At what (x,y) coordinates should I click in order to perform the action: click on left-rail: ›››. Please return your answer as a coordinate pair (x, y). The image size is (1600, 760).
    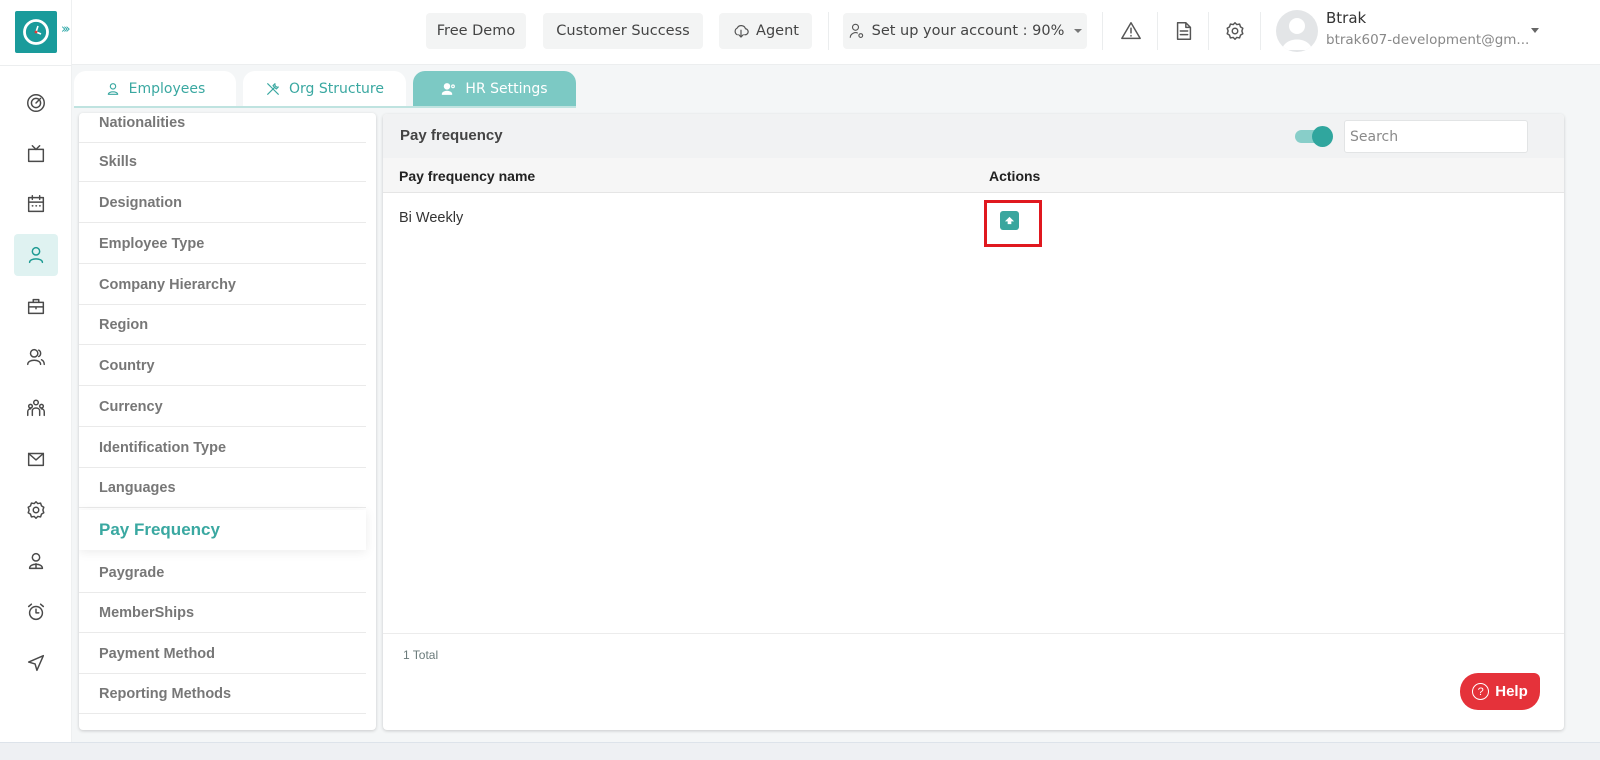
    Looking at the image, I should click on (36, 380).